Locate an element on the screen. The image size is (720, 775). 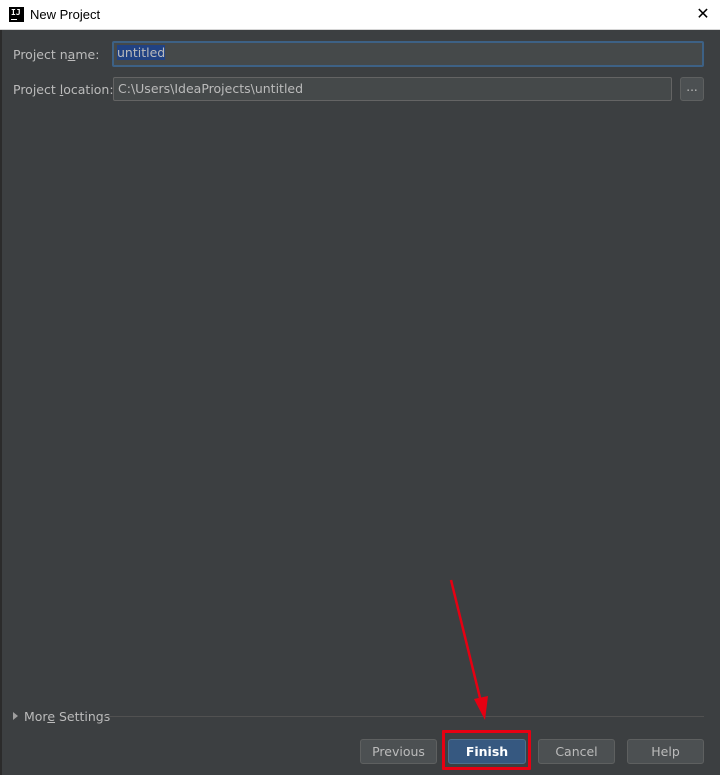
arrow-annotation-icon is located at coordinates (468, 649).